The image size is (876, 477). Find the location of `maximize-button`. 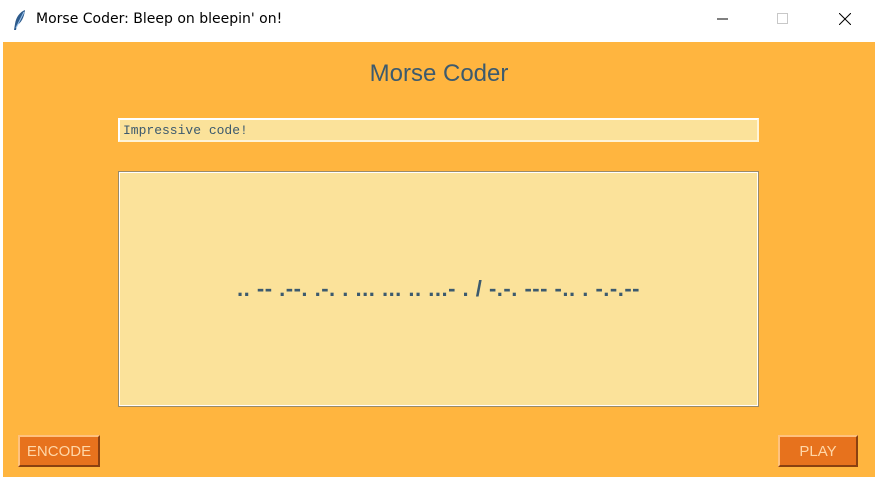

maximize-button is located at coordinates (783, 19).